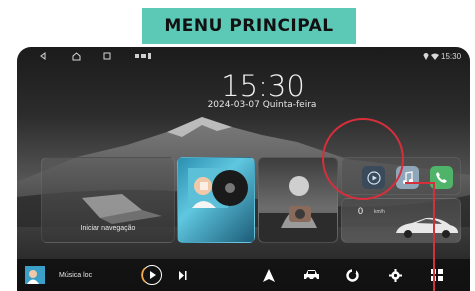 The height and width of the screenshot is (291, 475). Describe the element at coordinates (76, 275) in the screenshot. I see `music-label: Música loc` at that location.